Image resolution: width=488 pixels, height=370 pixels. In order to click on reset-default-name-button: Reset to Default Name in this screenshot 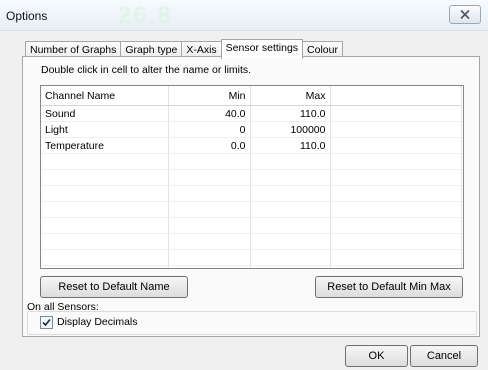, I will do `click(114, 287)`.